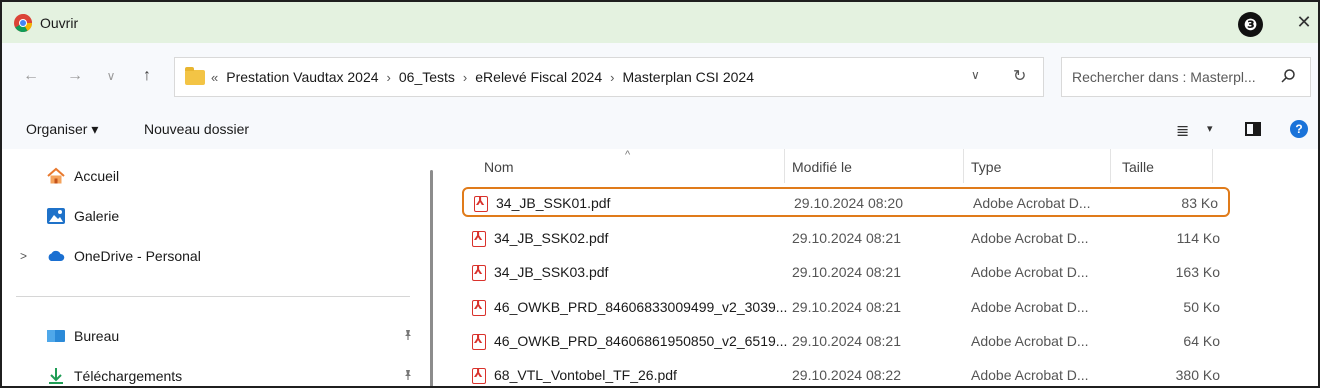 Image resolution: width=1320 pixels, height=388 pixels. What do you see at coordinates (1299, 129) in the screenshot?
I see `help-icon: ?` at bounding box center [1299, 129].